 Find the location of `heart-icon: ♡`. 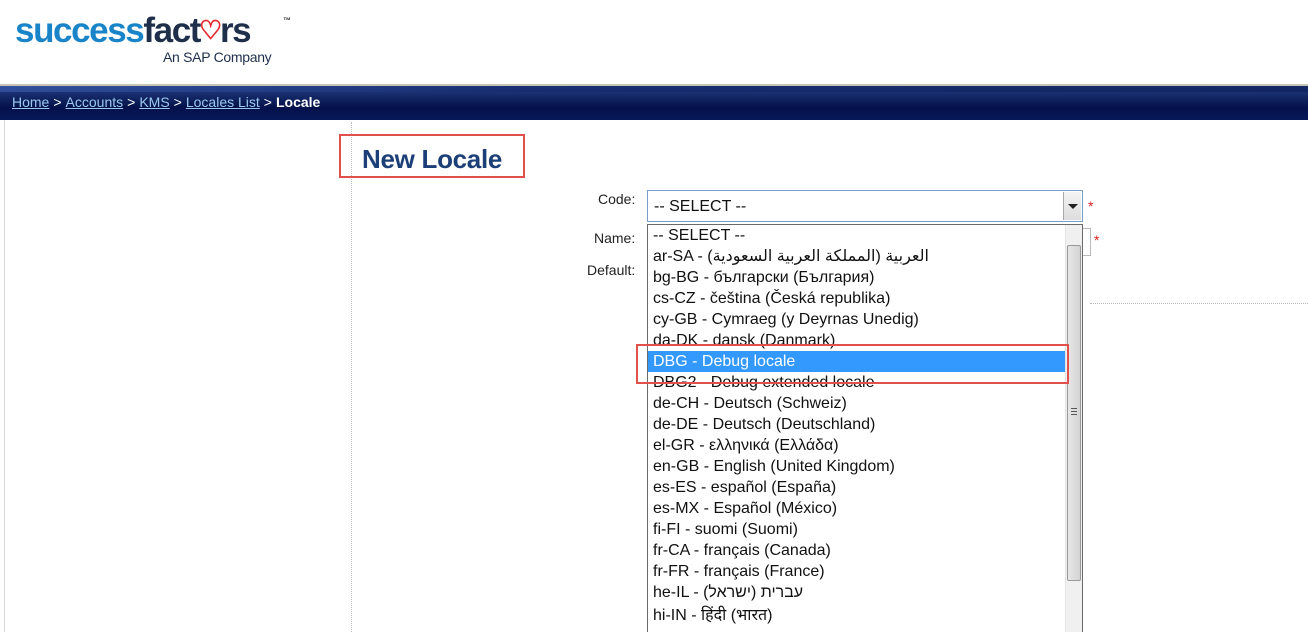

heart-icon: ♡ is located at coordinates (210, 30).